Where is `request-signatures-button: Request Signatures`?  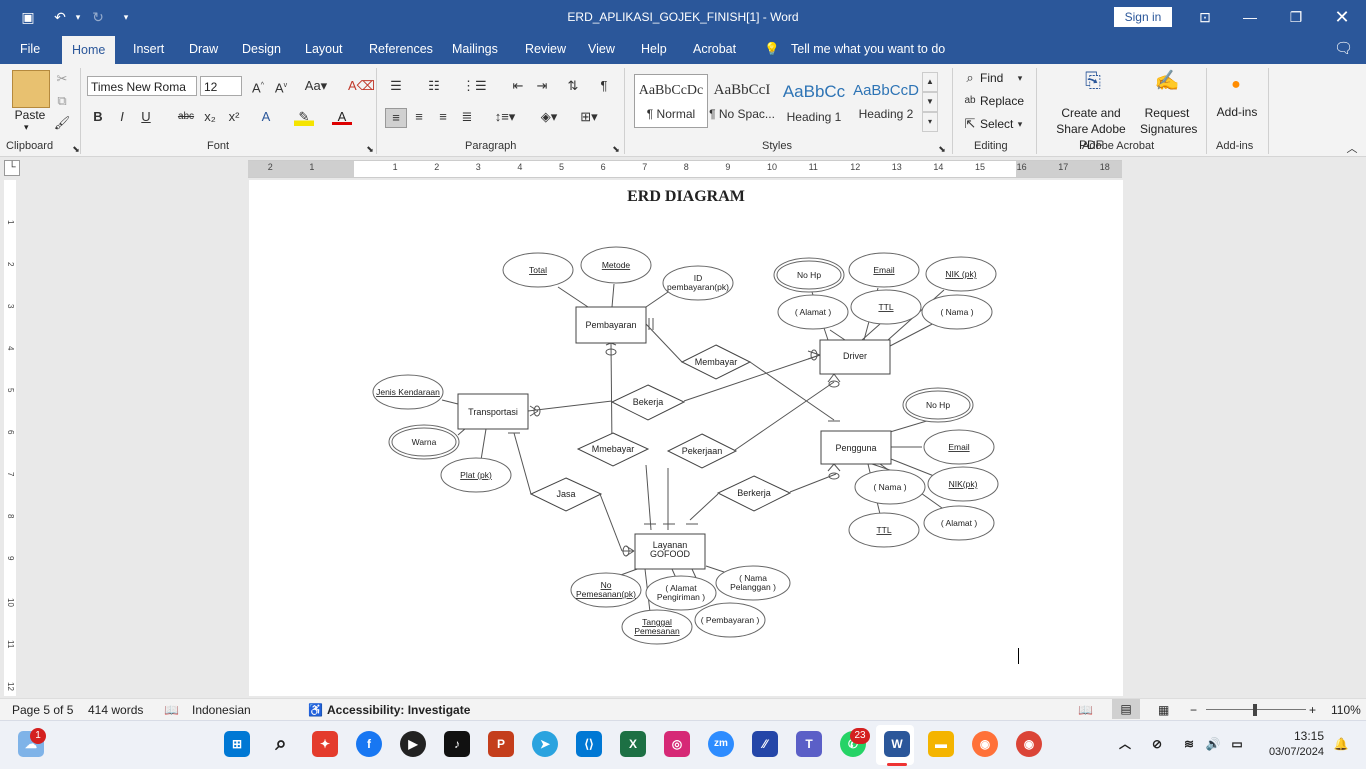
request-signatures-button: Request Signatures is located at coordinates (1168, 121).